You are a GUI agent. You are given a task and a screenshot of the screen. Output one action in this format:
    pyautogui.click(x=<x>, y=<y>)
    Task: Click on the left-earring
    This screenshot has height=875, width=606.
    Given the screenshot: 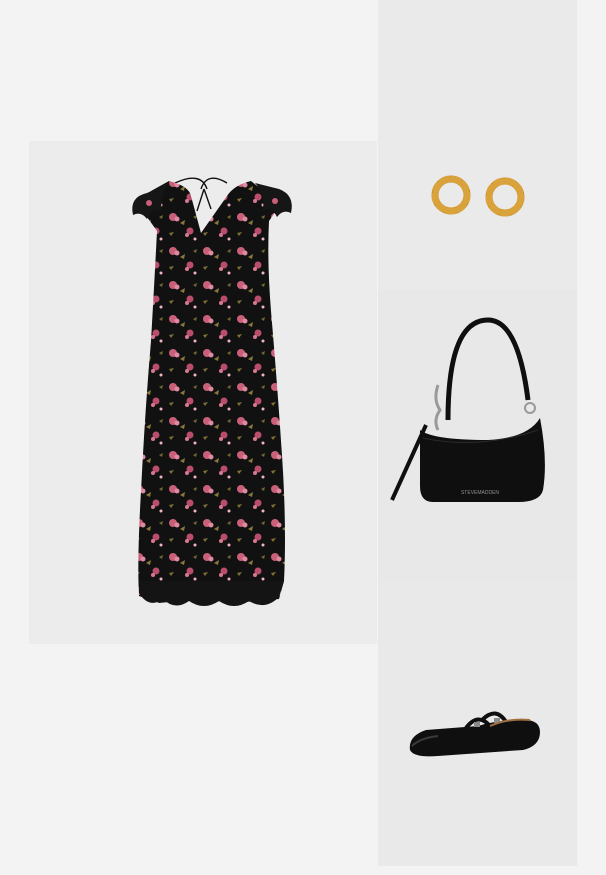 What is the action you would take?
    pyautogui.click(x=451, y=195)
    